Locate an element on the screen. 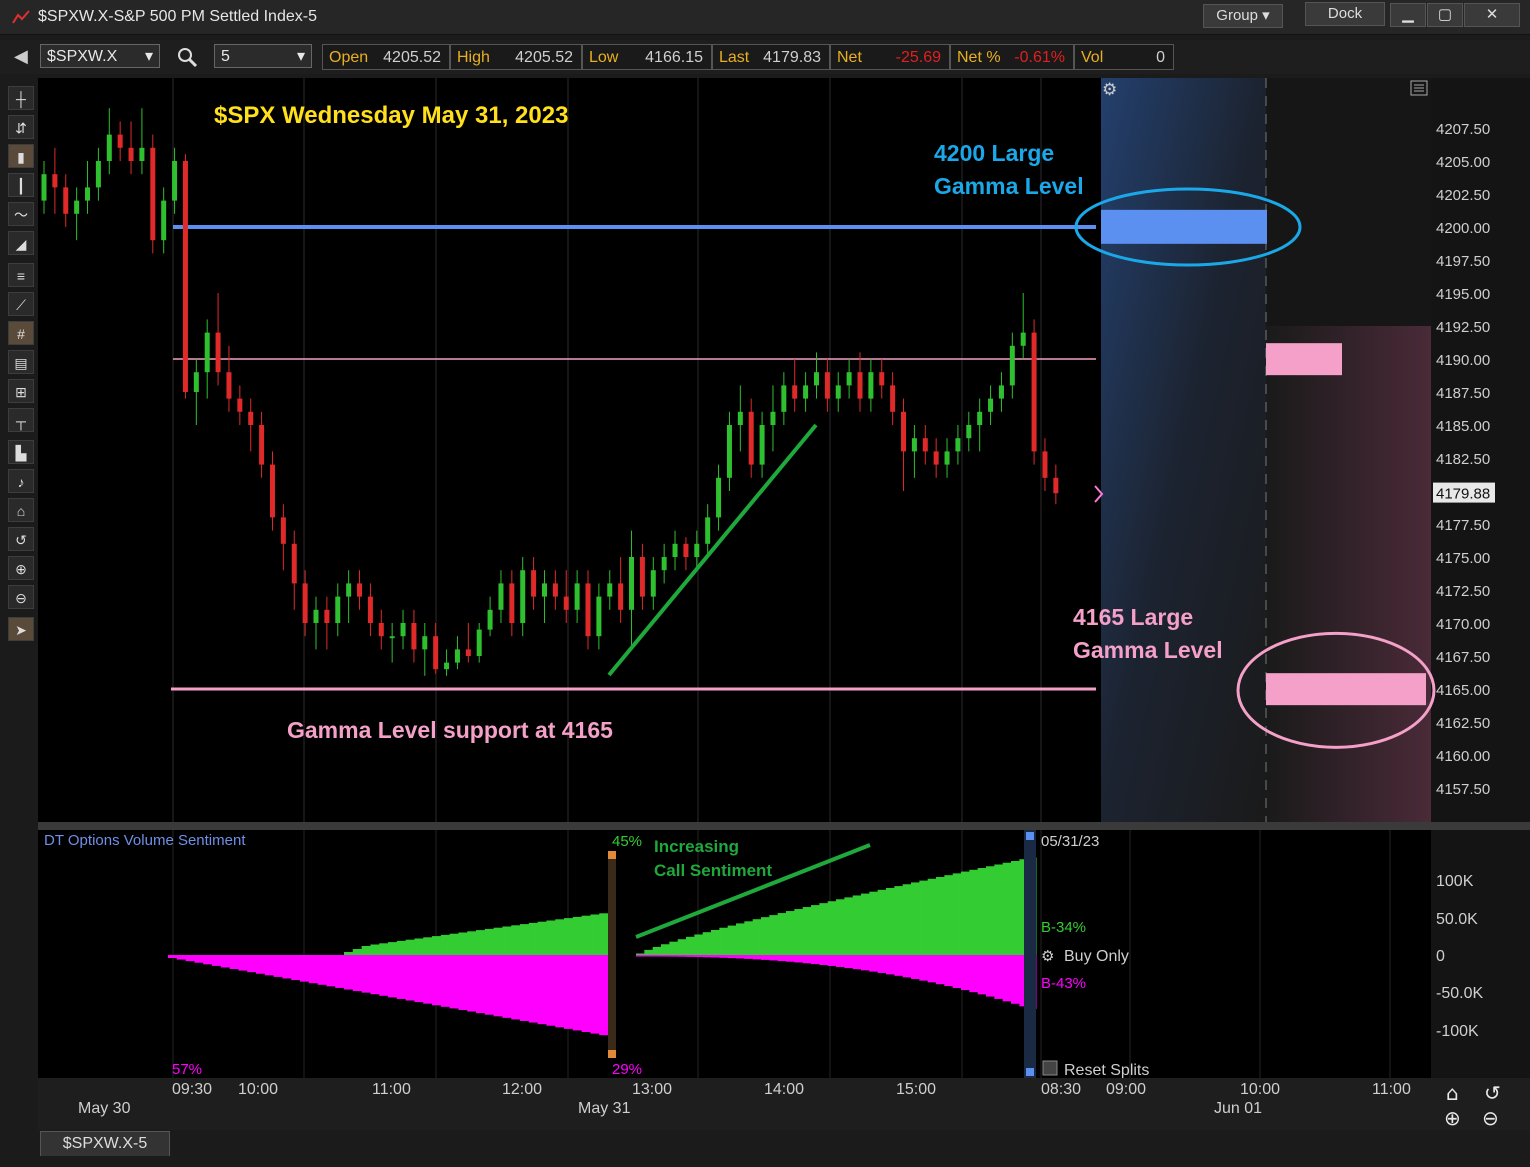 The image size is (1530, 1167). gamma-4165-label-2: Gamma Level is located at coordinates (1148, 650).